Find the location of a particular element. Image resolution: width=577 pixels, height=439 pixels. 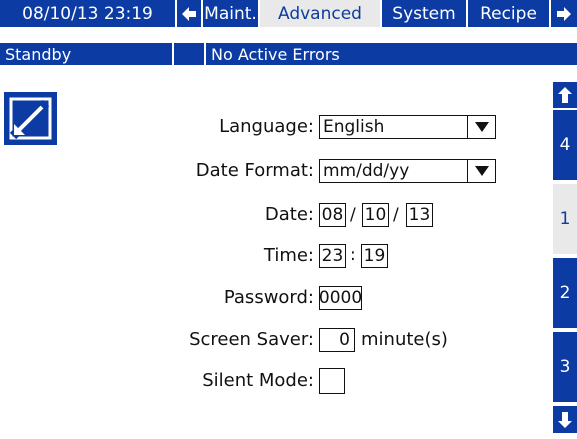

side-page-3: 3 is located at coordinates (565, 367).